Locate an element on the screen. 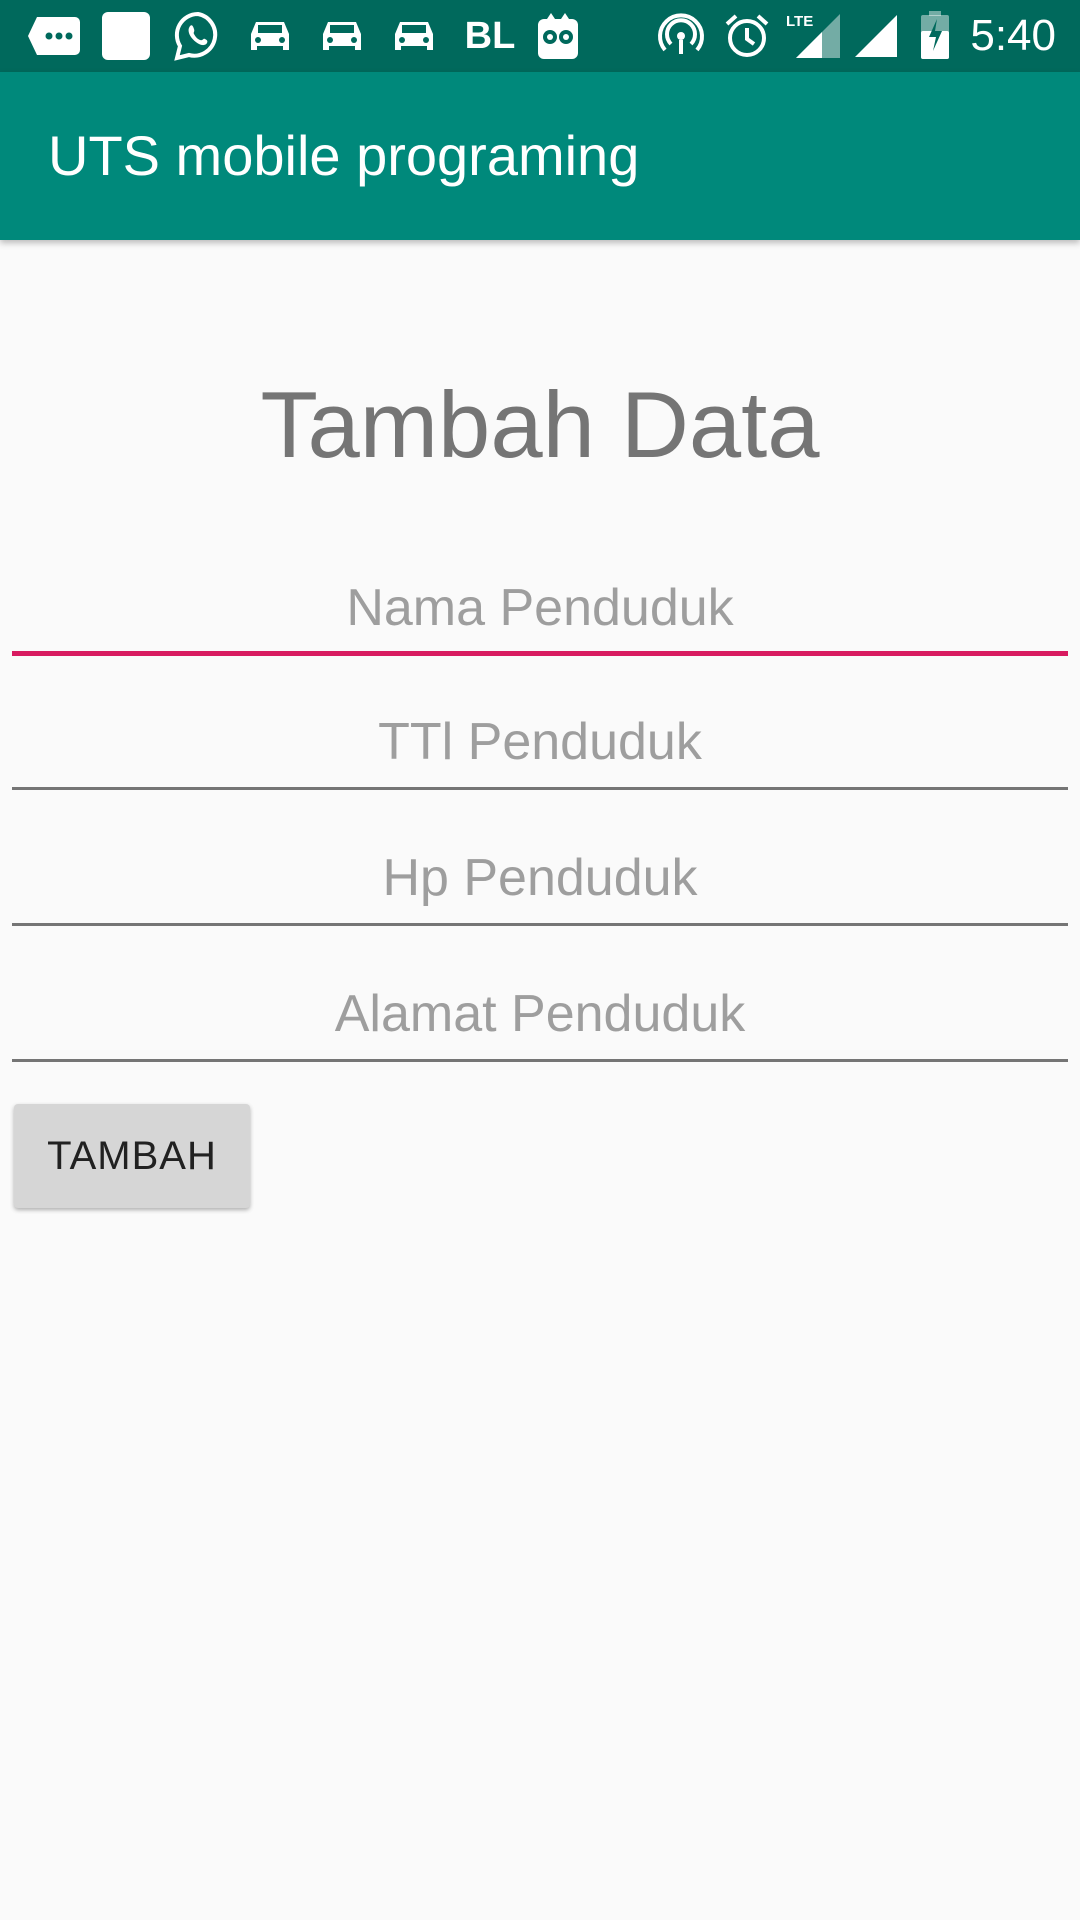 This screenshot has width=1080, height=1920. bl-icon: BL is located at coordinates (490, 35).